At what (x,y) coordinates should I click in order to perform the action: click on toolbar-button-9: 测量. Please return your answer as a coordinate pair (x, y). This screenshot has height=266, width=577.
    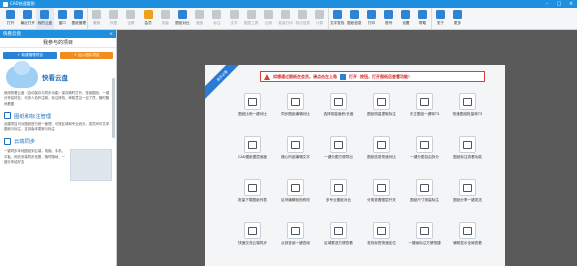
    Looking at the image, I should click on (165, 18).